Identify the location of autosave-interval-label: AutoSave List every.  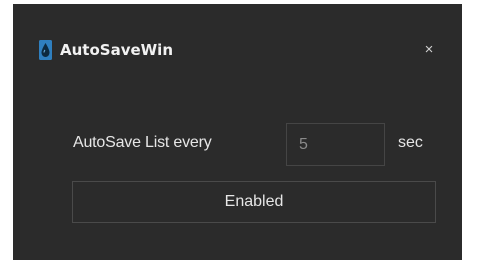
(142, 142).